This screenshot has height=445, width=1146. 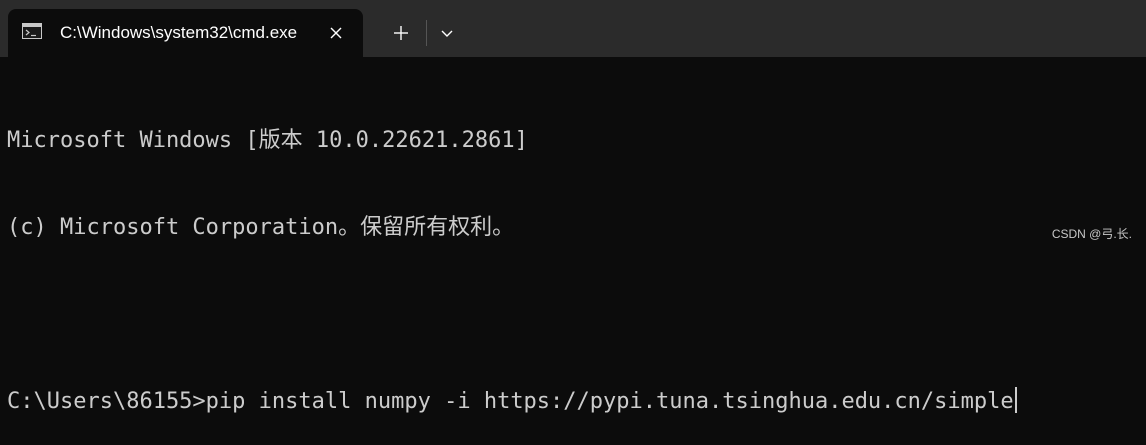 I want to click on tab-cmd: C:\Windows\system32\cmd.exe, so click(x=185, y=33).